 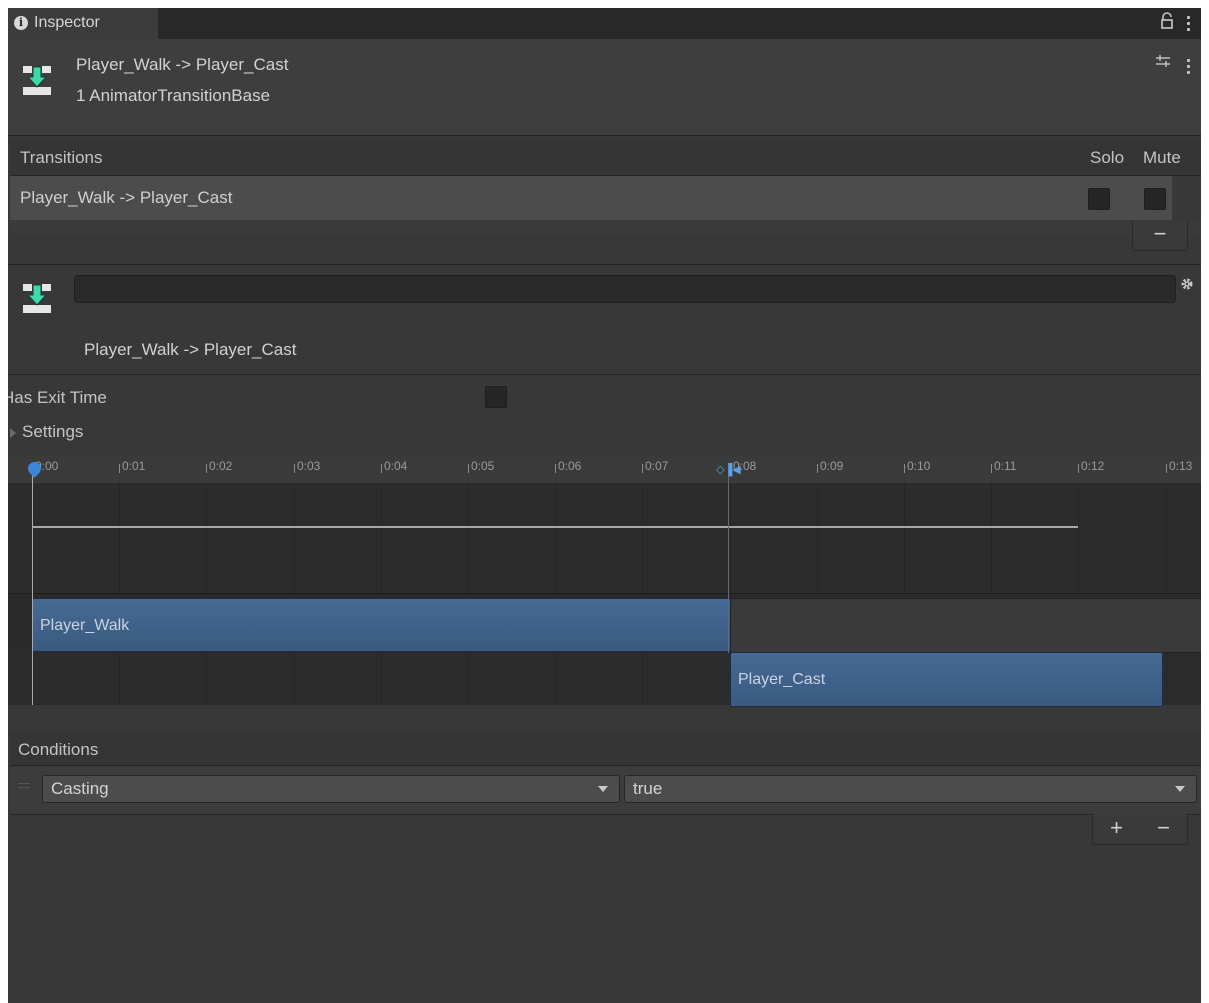 I want to click on transitions-label: Transitions, so click(x=61, y=157).